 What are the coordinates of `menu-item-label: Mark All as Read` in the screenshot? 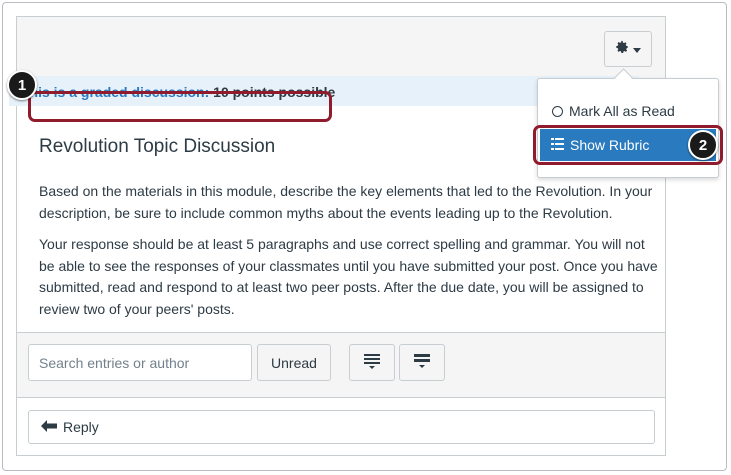 It's located at (622, 111).